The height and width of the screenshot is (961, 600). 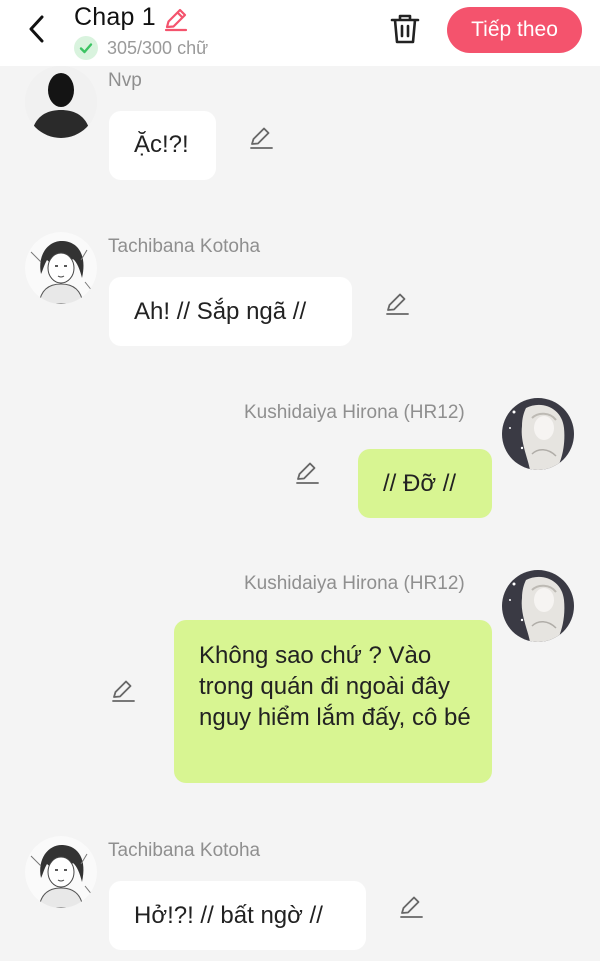 I want to click on word-count: 305/300 chữ, so click(x=158, y=47).